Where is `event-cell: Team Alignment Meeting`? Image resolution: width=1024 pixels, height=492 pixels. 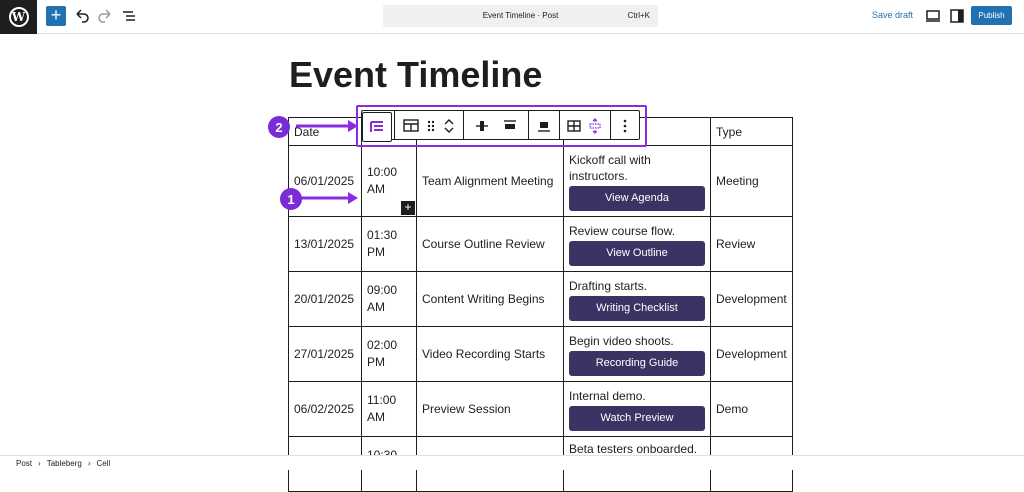
event-cell: Team Alignment Meeting is located at coordinates (490, 181).